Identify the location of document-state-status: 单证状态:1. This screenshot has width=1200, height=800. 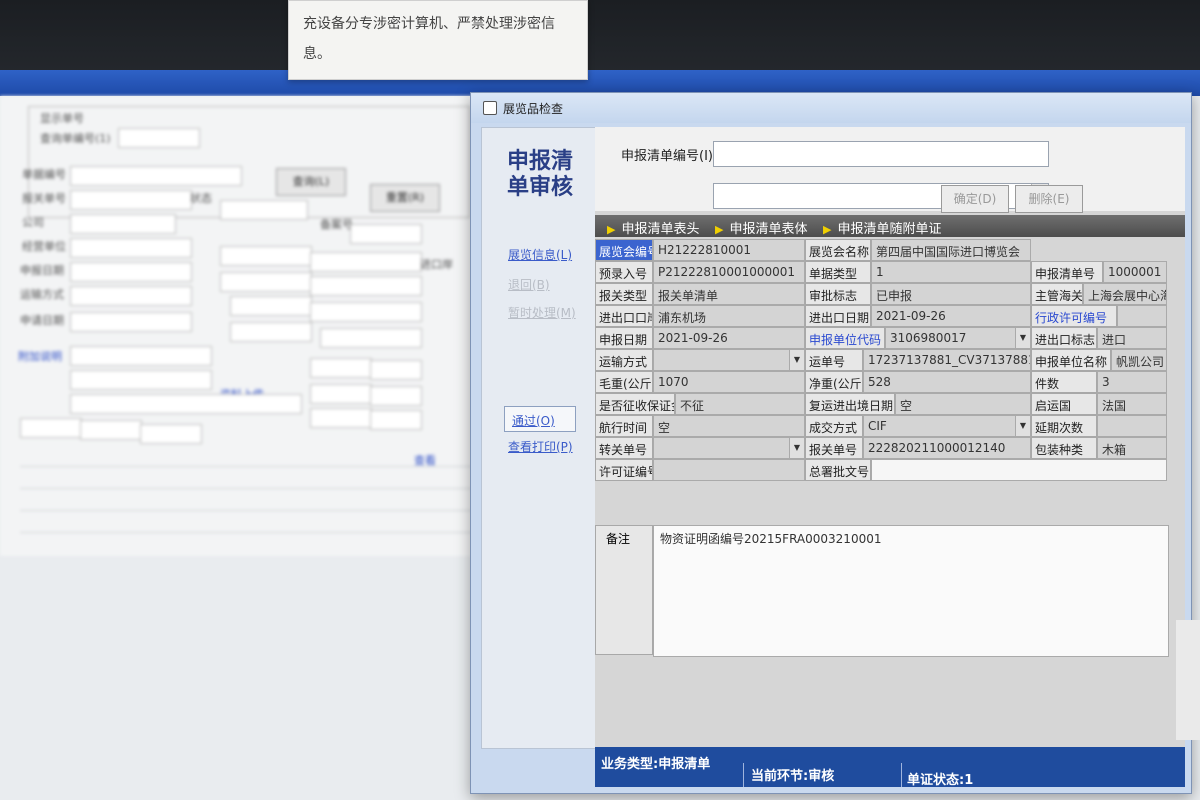
(940, 780).